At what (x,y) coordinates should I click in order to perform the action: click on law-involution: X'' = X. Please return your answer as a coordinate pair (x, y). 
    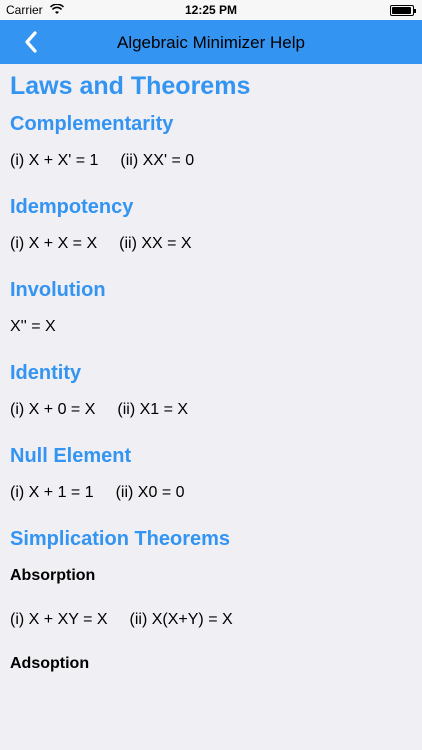
    Looking at the image, I should click on (211, 327).